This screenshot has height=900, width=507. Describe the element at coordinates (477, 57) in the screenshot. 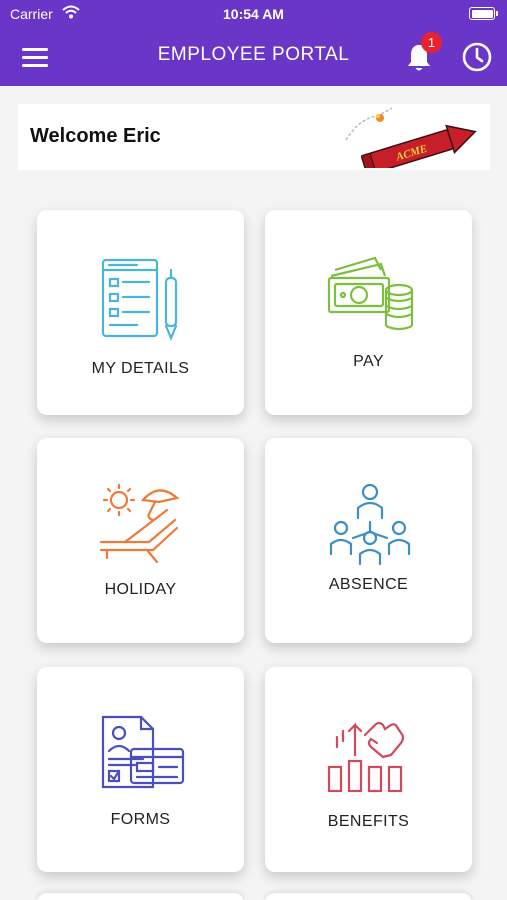

I see `history-clock-icon` at that location.